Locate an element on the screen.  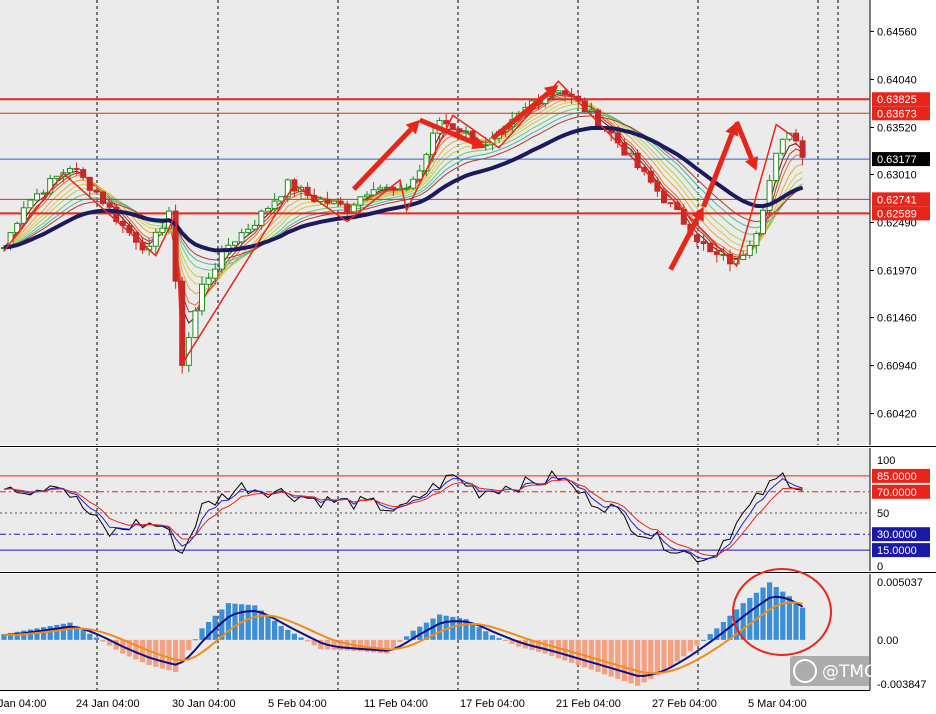
price-tag-label: 0.63673 is located at coordinates (897, 114).